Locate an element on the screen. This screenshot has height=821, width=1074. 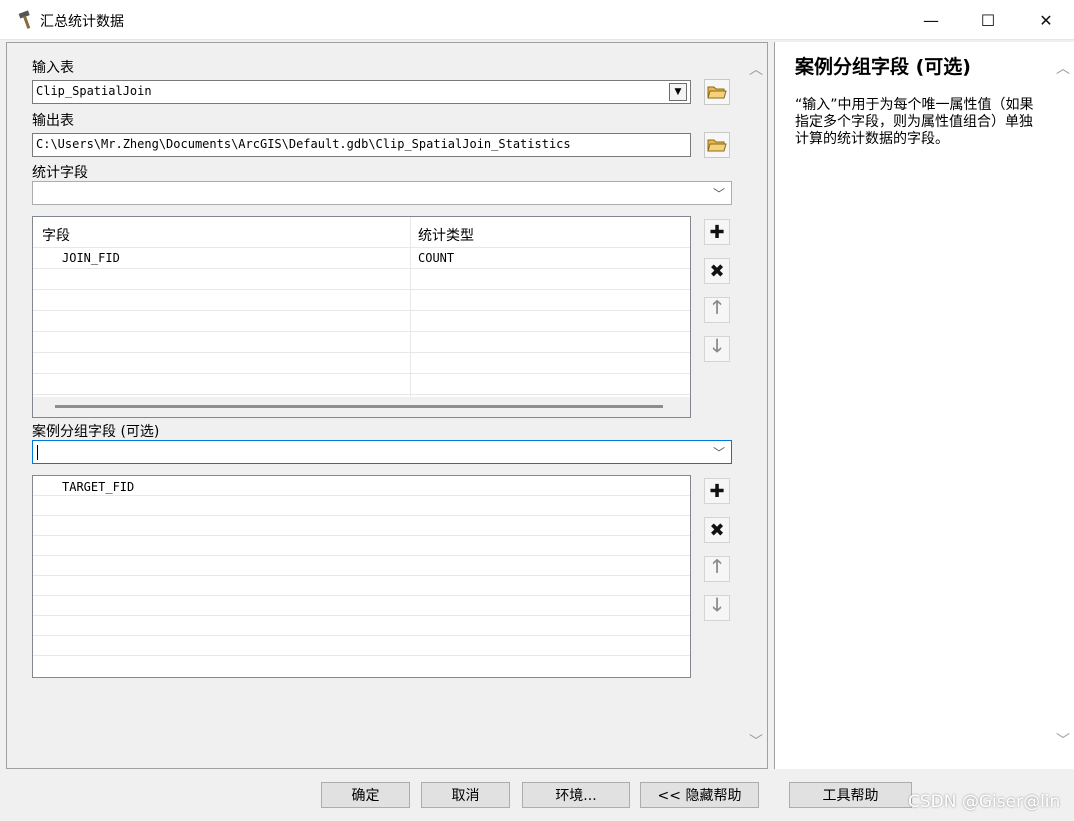
cancel-button: 取消 is located at coordinates (465, 795).